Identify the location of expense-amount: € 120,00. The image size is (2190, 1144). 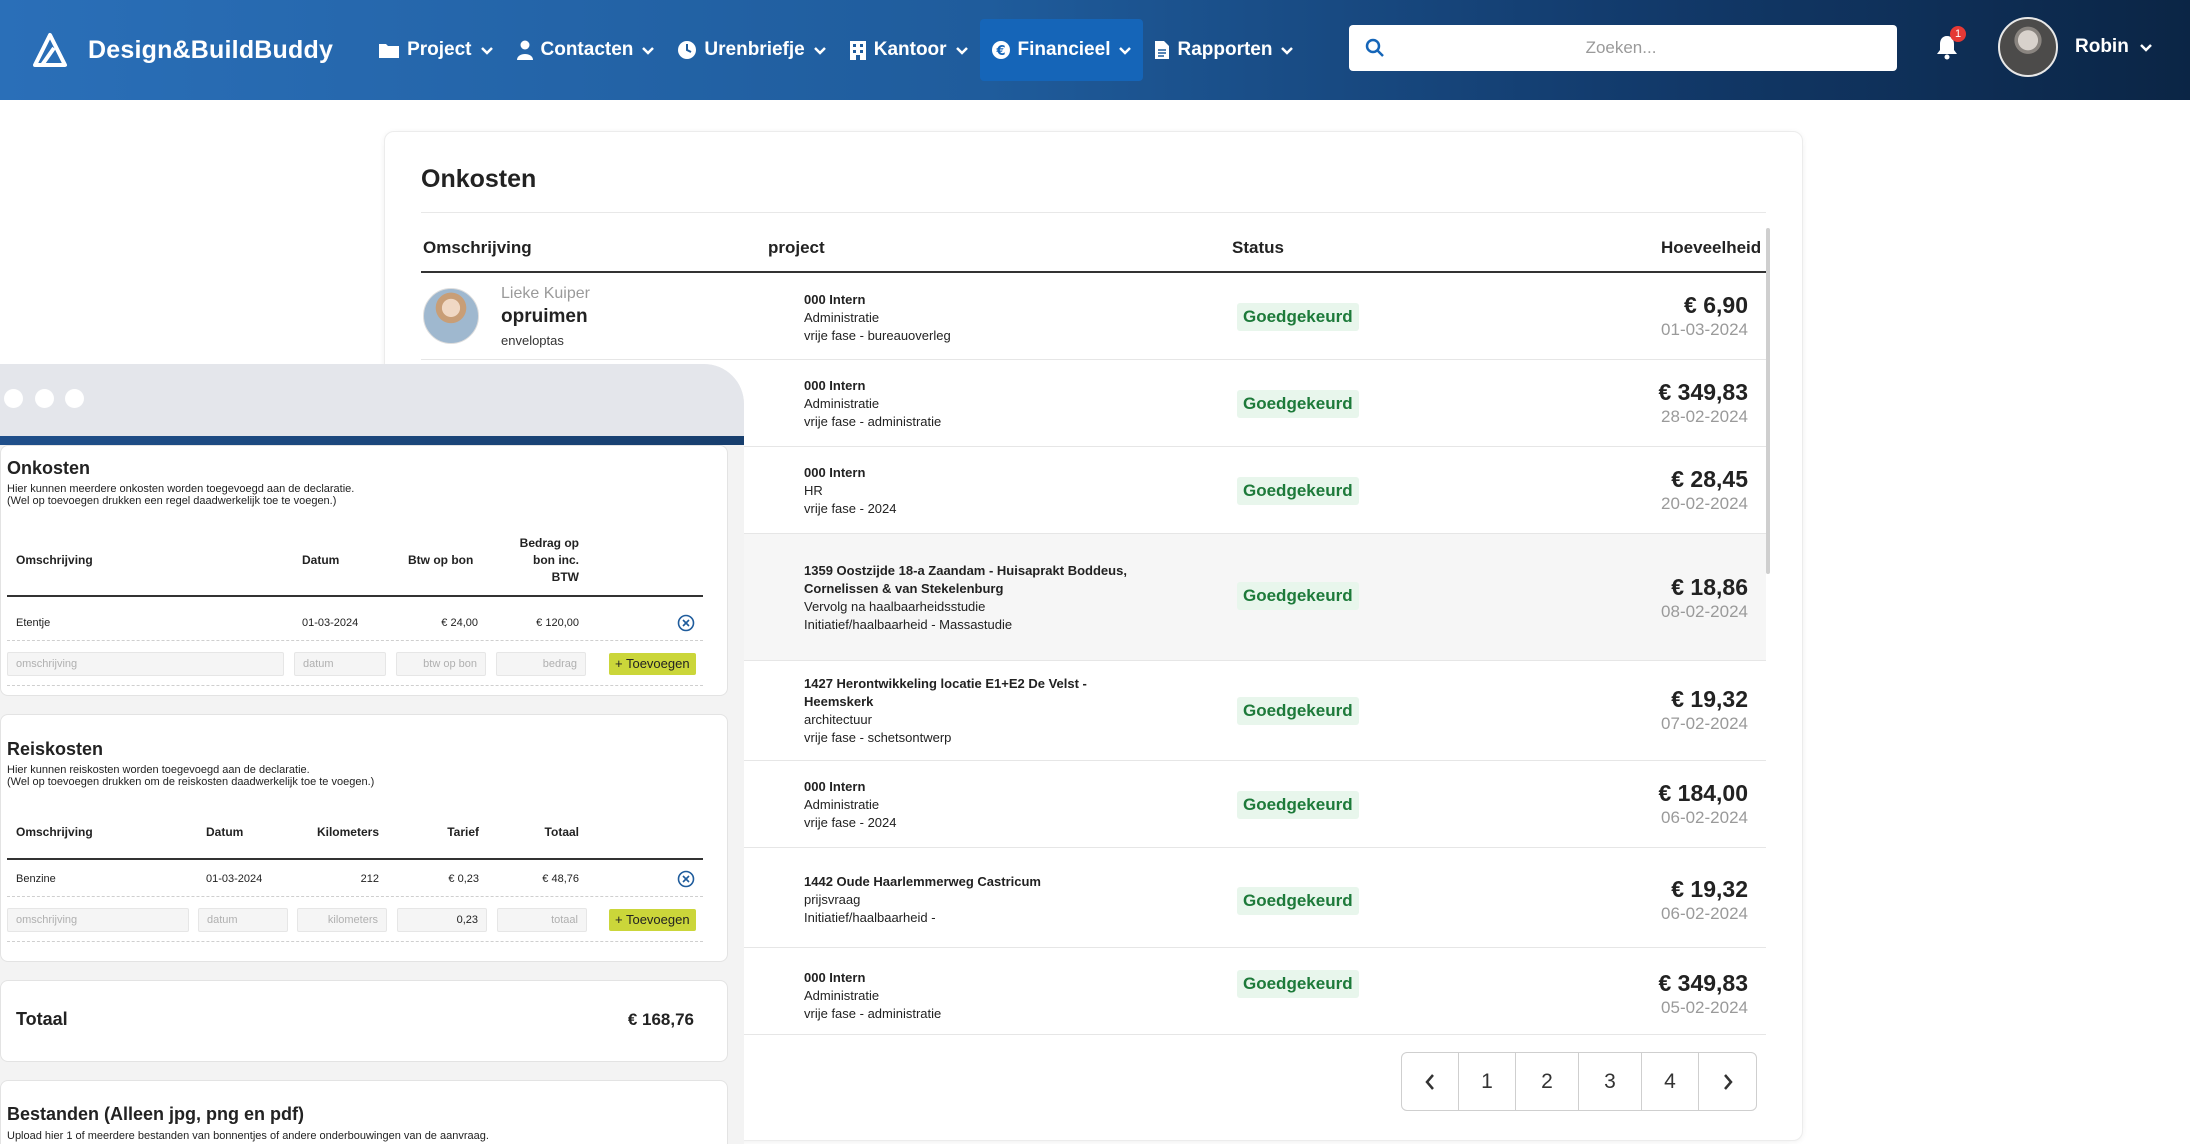
(557, 623).